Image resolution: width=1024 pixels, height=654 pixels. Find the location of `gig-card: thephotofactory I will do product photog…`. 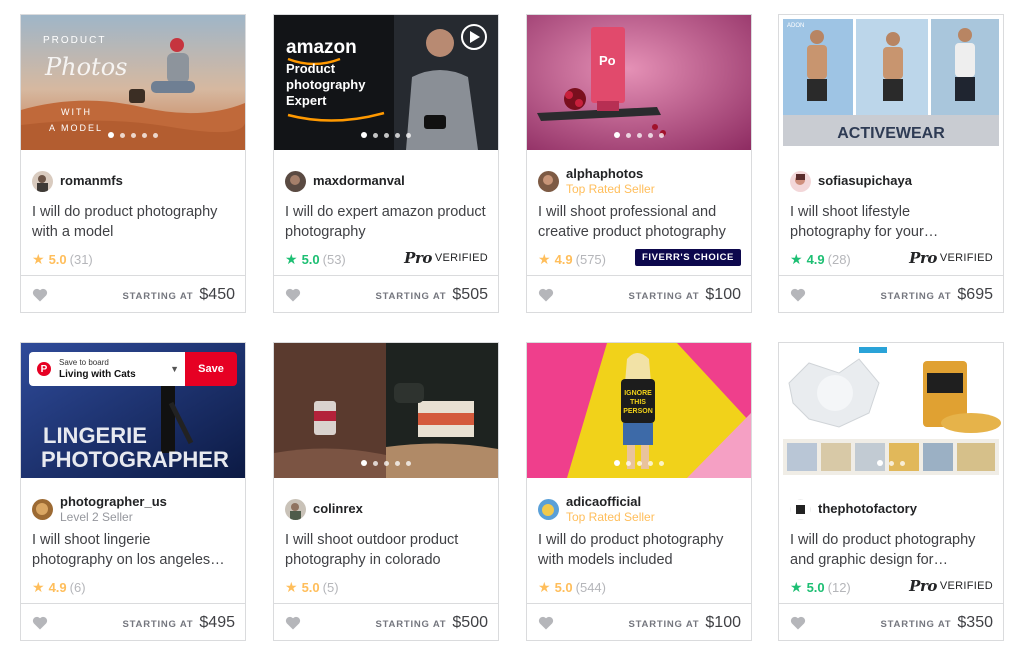

gig-card: thephotofactory I will do product photog… is located at coordinates (891, 491).